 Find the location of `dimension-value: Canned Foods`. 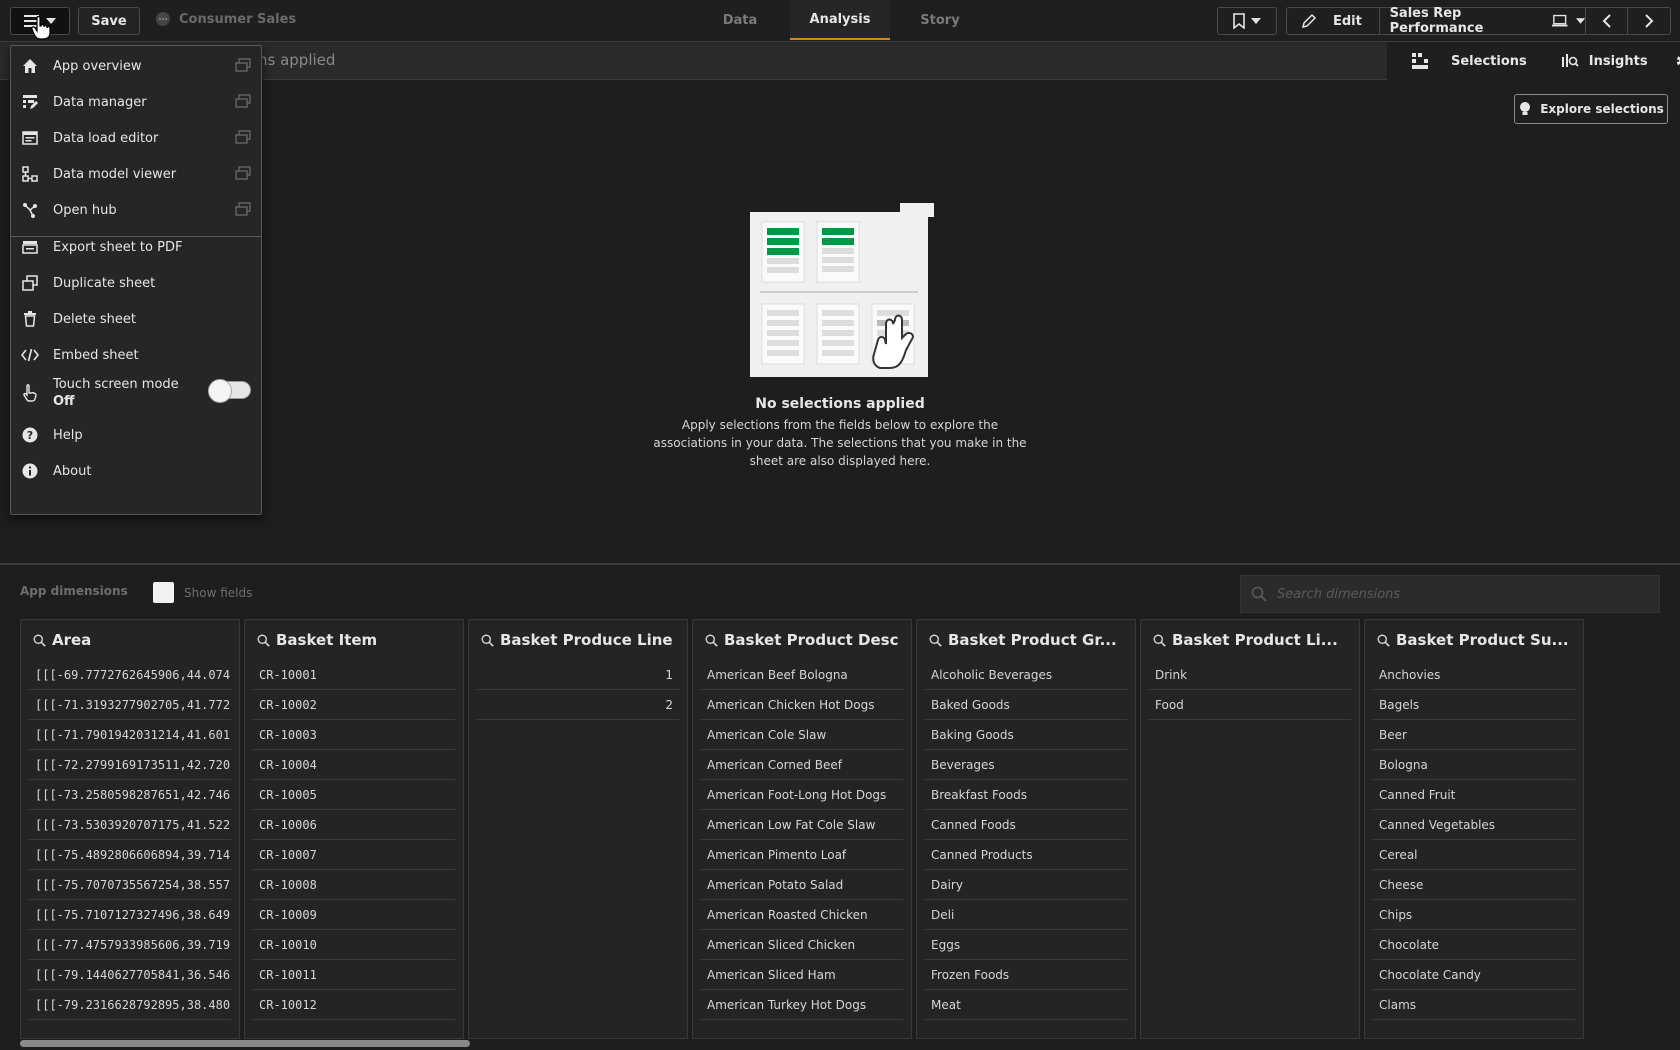

dimension-value: Canned Foods is located at coordinates (1026, 825).